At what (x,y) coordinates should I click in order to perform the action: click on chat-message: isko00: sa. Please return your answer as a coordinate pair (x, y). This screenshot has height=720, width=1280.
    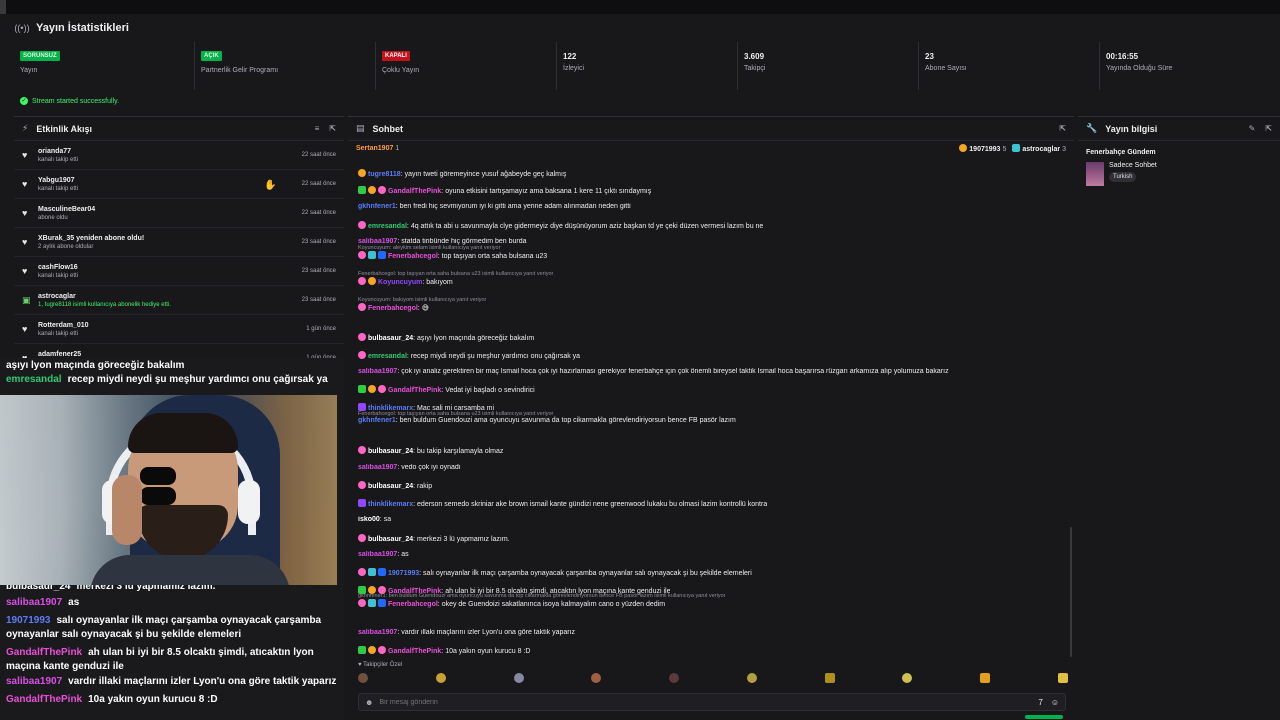
    Looking at the image, I should click on (375, 519).